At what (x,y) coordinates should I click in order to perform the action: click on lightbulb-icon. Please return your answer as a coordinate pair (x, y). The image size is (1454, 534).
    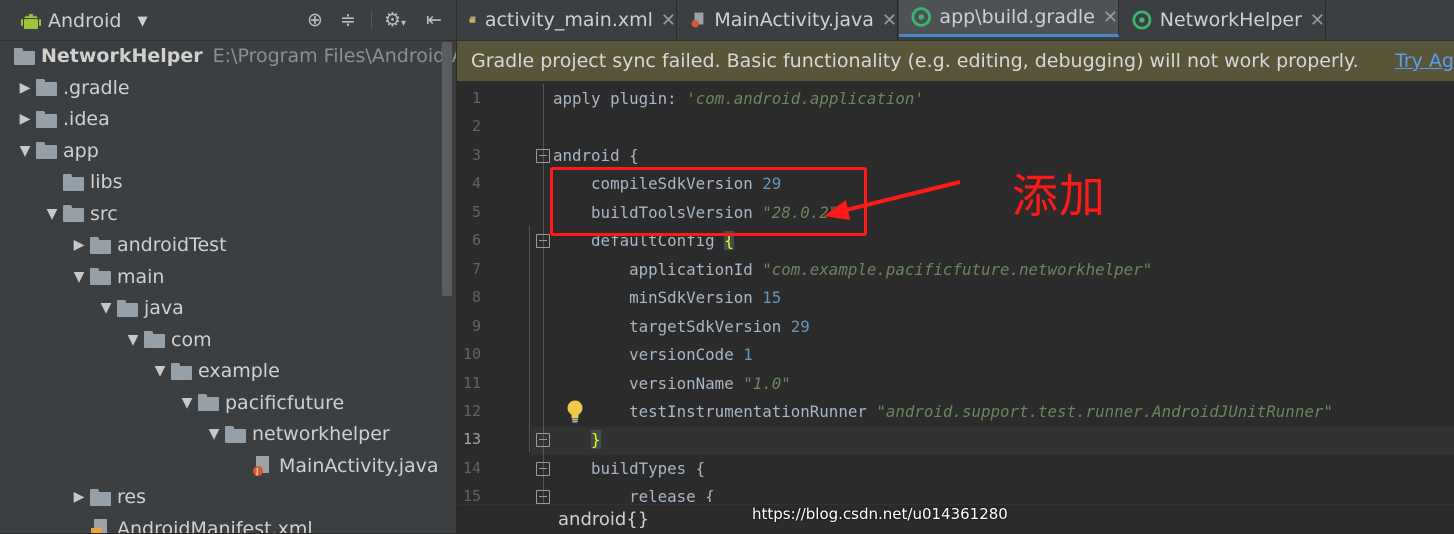
    Looking at the image, I should click on (575, 411).